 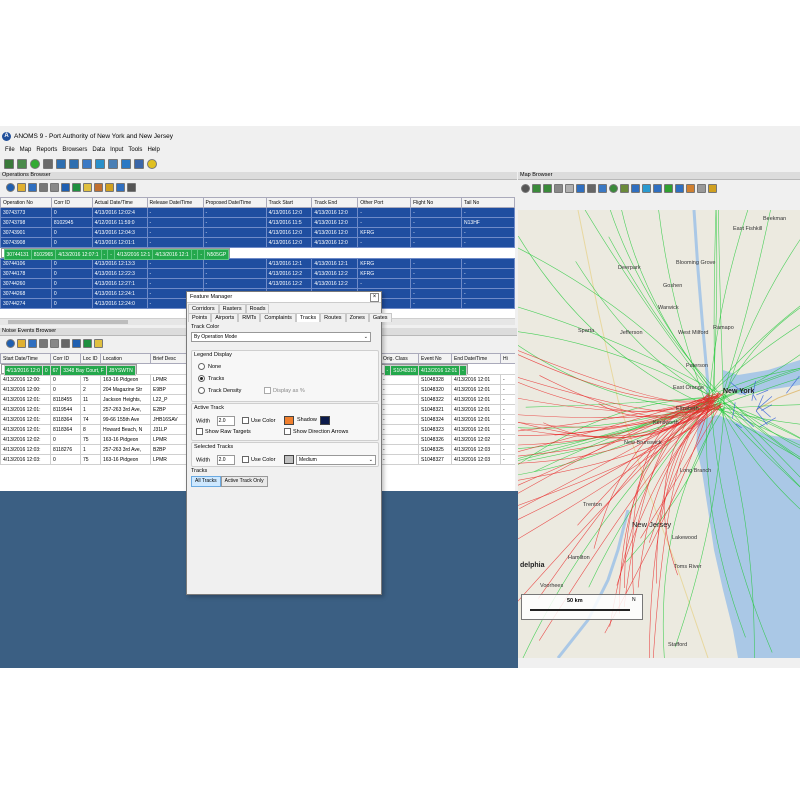 I want to click on all-tracks-button: All Tracks, so click(x=206, y=481).